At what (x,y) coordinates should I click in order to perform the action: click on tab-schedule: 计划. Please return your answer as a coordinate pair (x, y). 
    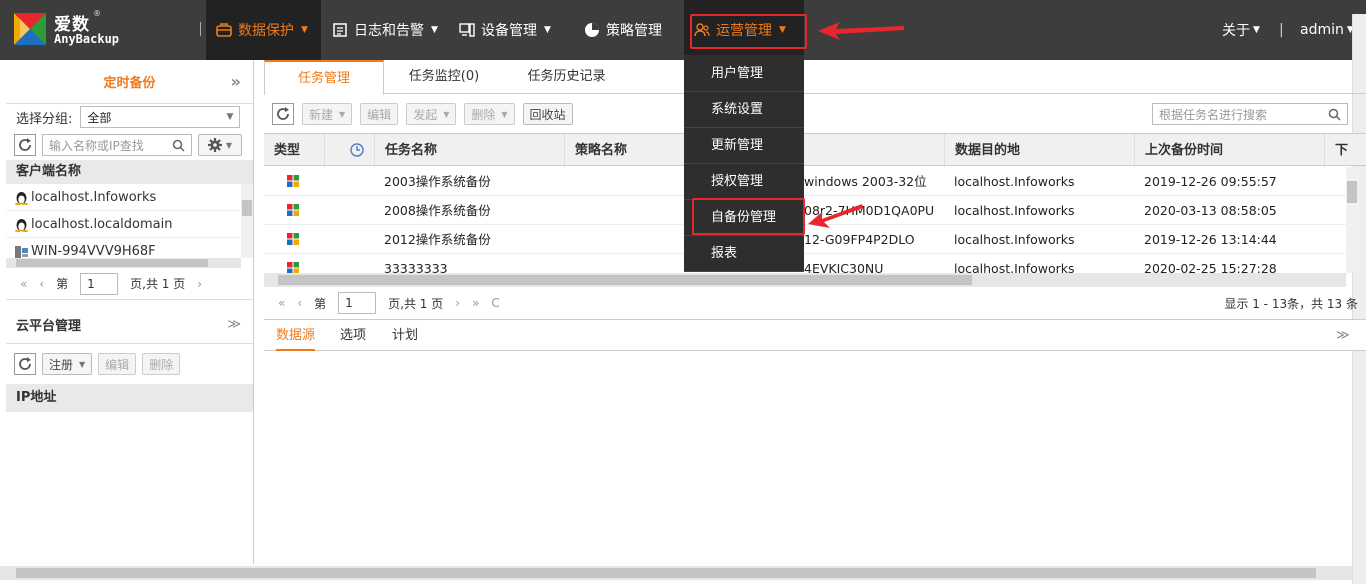
    Looking at the image, I should click on (405, 335).